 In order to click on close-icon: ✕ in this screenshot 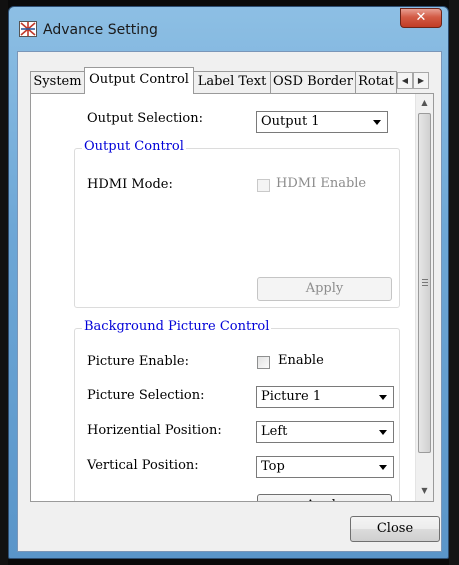, I will do `click(421, 17)`.